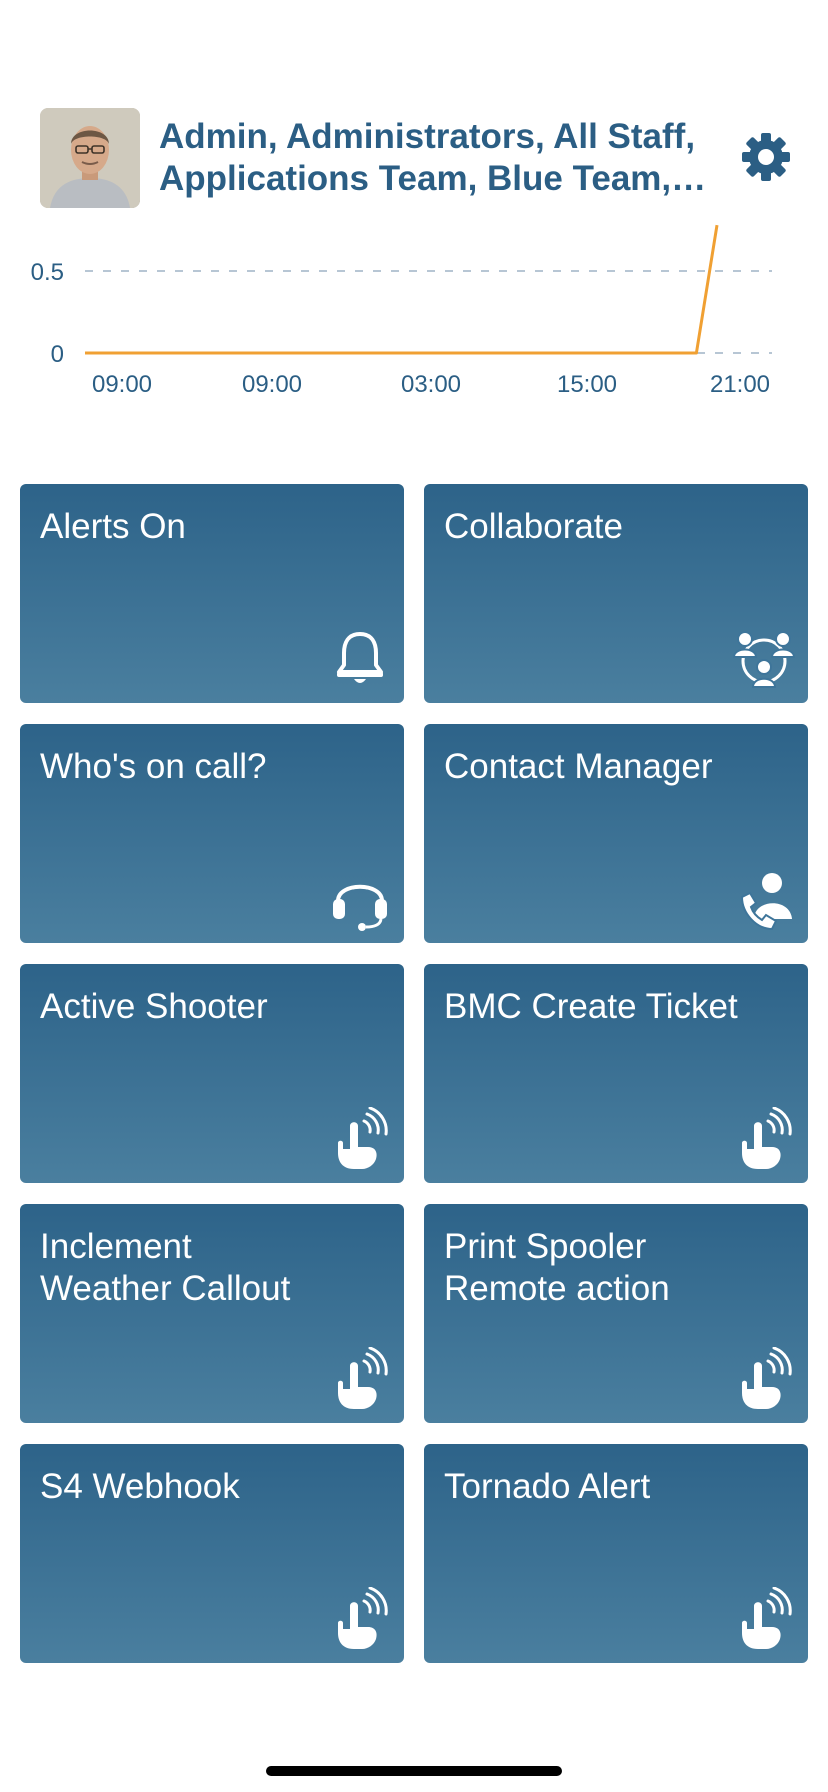 This screenshot has width=828, height=1792. Describe the element at coordinates (212, 1553) in the screenshot. I see `tile-s4-webhook: S4 Webhook` at that location.